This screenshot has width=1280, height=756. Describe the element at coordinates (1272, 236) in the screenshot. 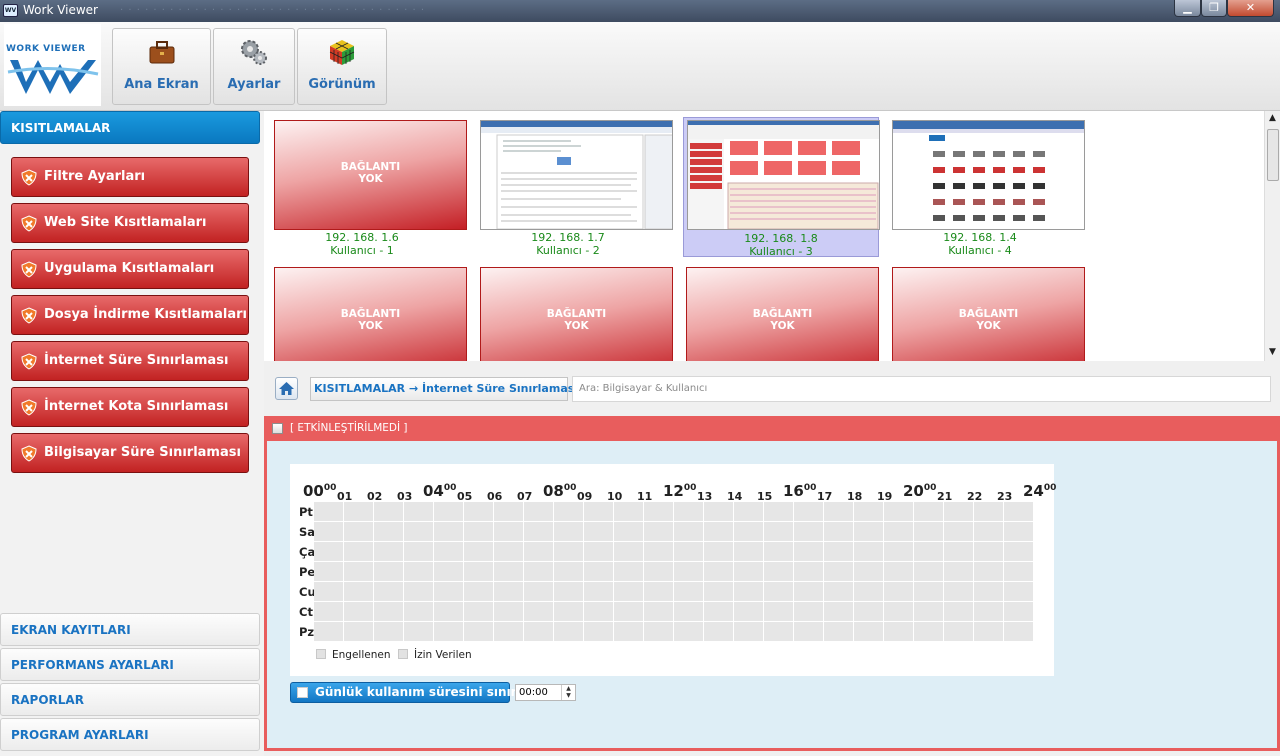

I see `thumbnails-scrollbar: ▲ ▼` at that location.